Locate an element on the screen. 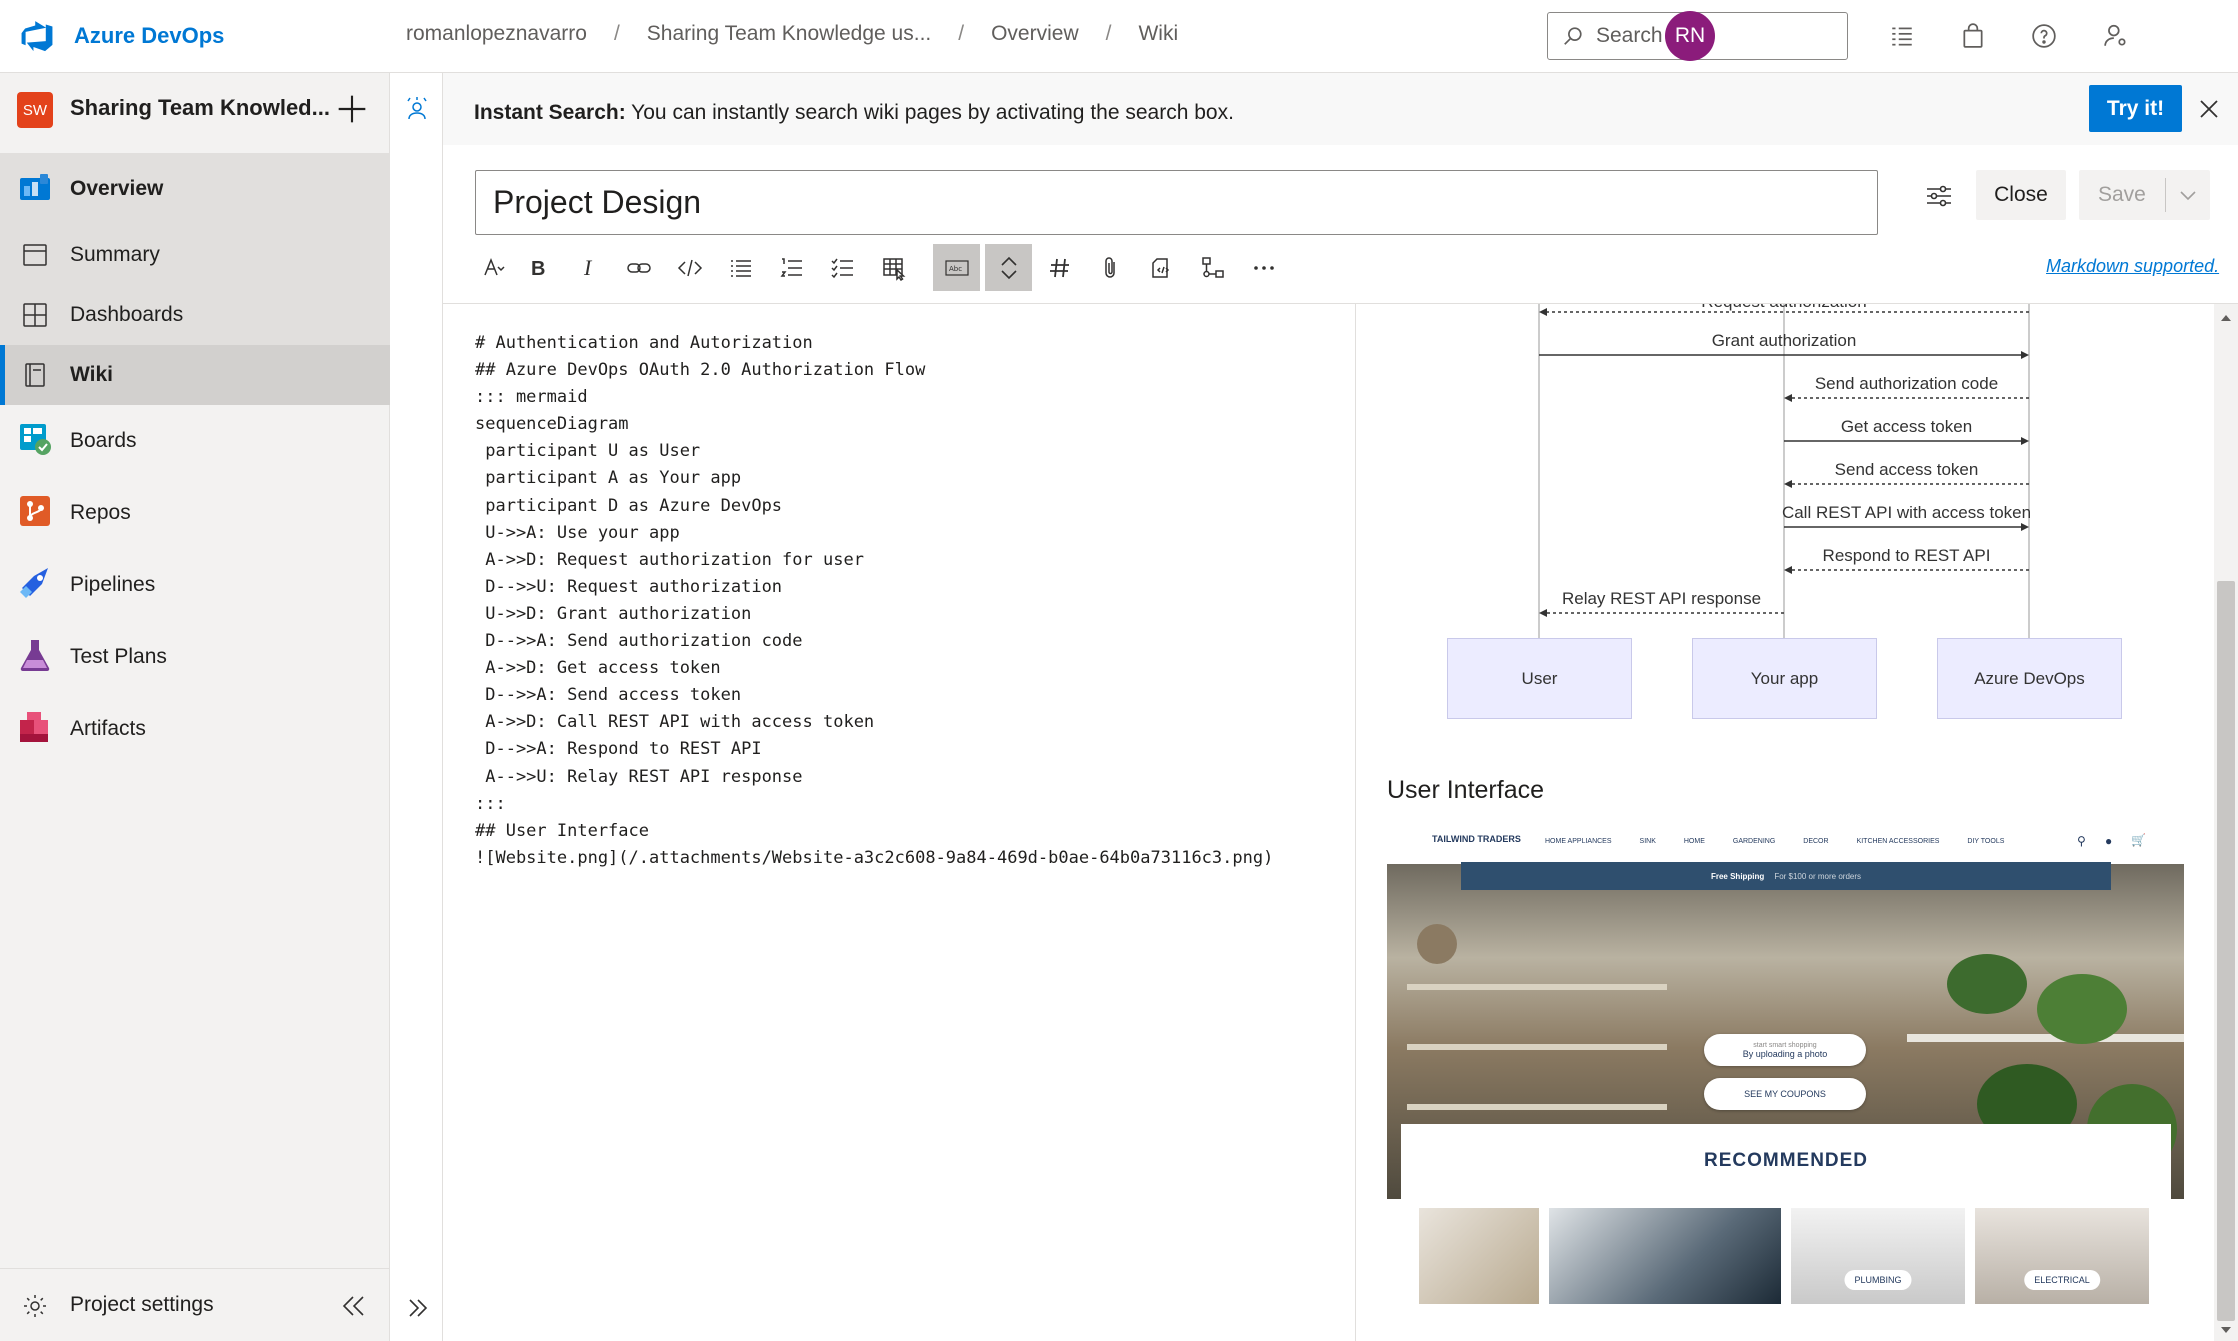 Image resolution: width=2238 pixels, height=1341 pixels. site-tile is located at coordinates (1665, 1256).